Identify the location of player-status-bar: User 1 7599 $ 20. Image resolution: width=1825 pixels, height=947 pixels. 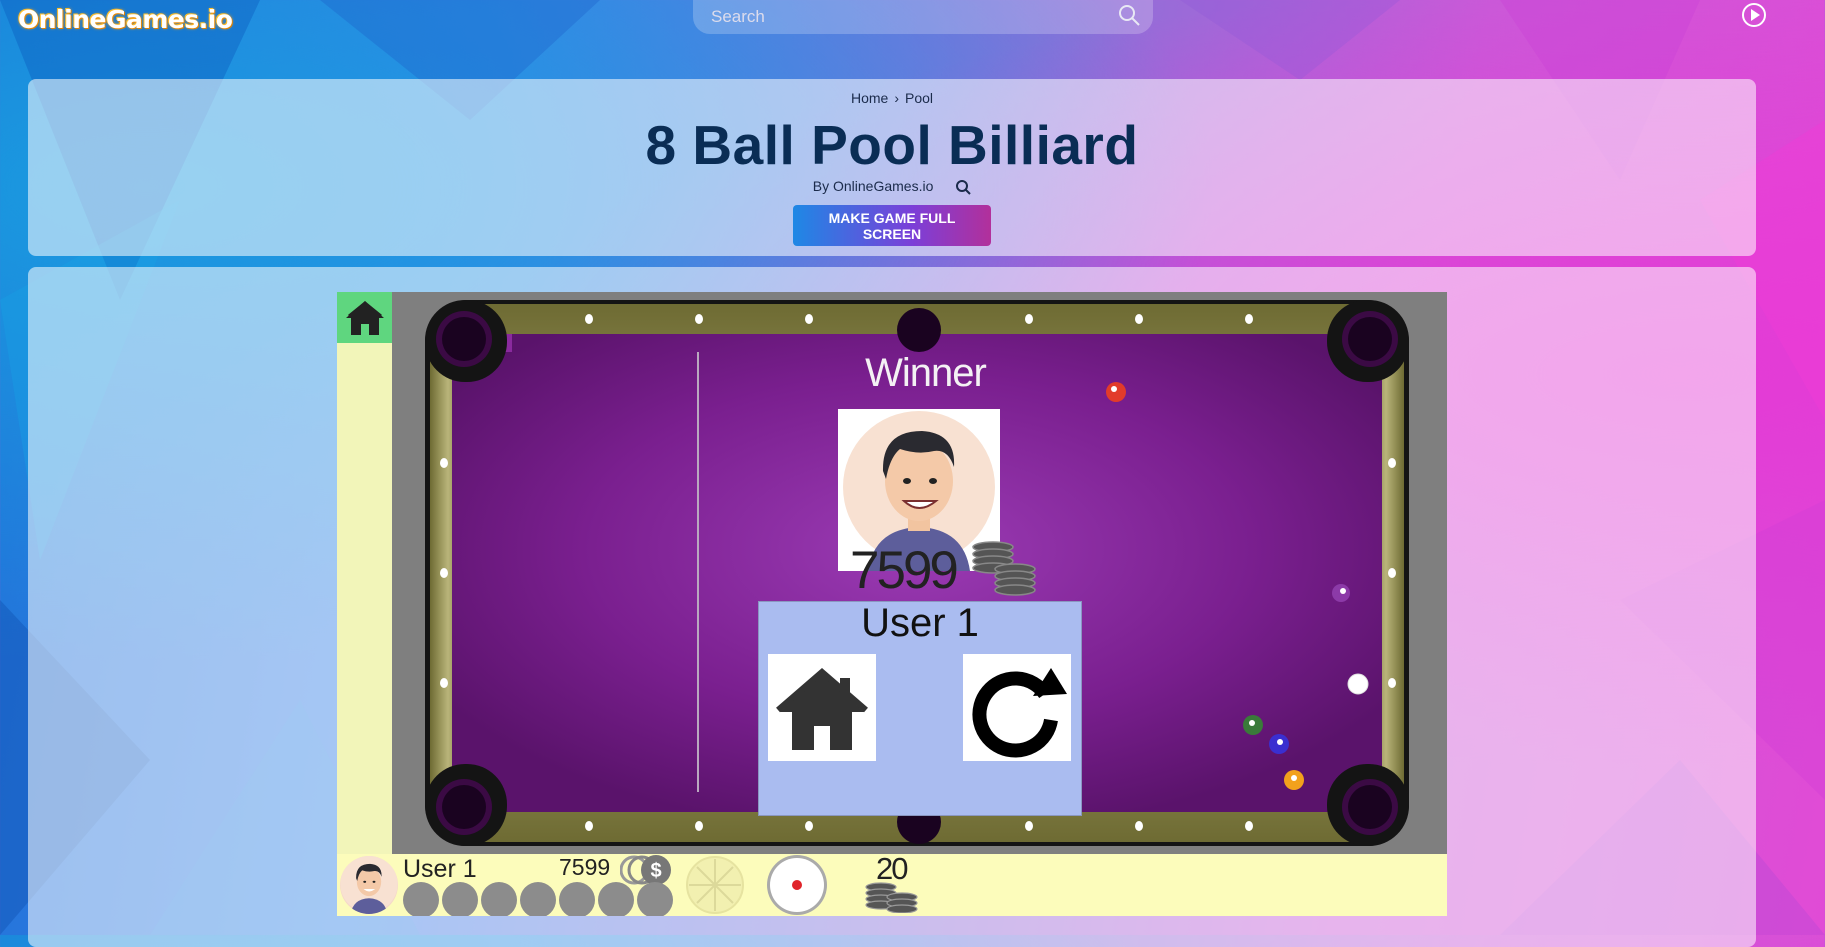
(892, 883).